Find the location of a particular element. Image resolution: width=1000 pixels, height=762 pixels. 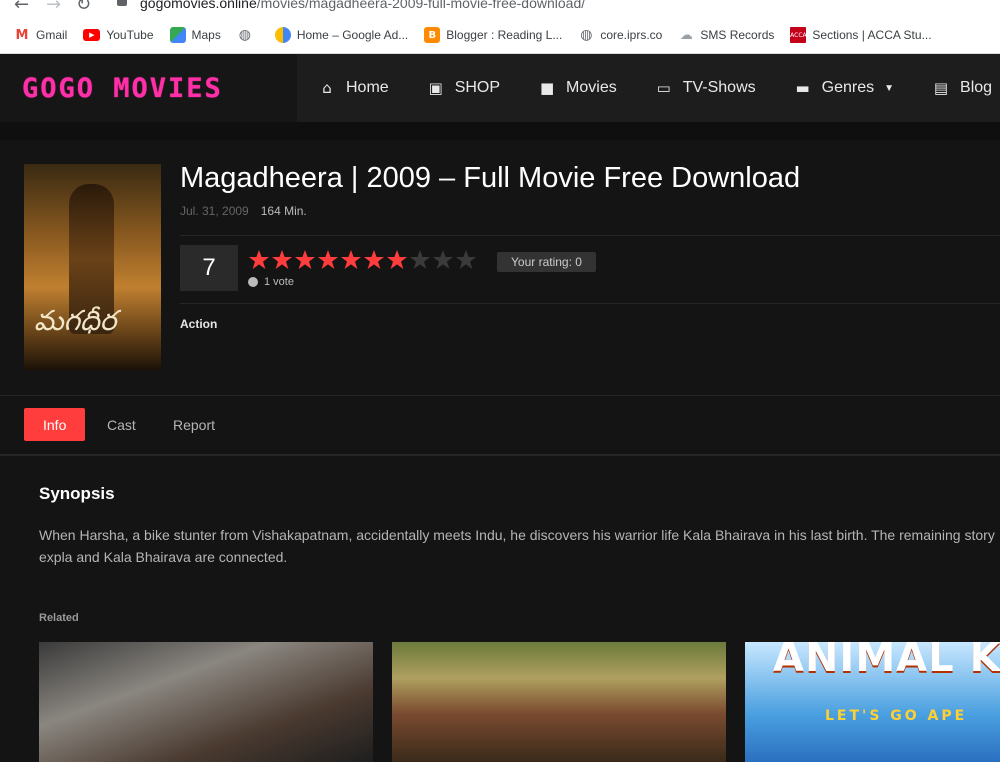

reload-icon: ↻ is located at coordinates (83, 7).